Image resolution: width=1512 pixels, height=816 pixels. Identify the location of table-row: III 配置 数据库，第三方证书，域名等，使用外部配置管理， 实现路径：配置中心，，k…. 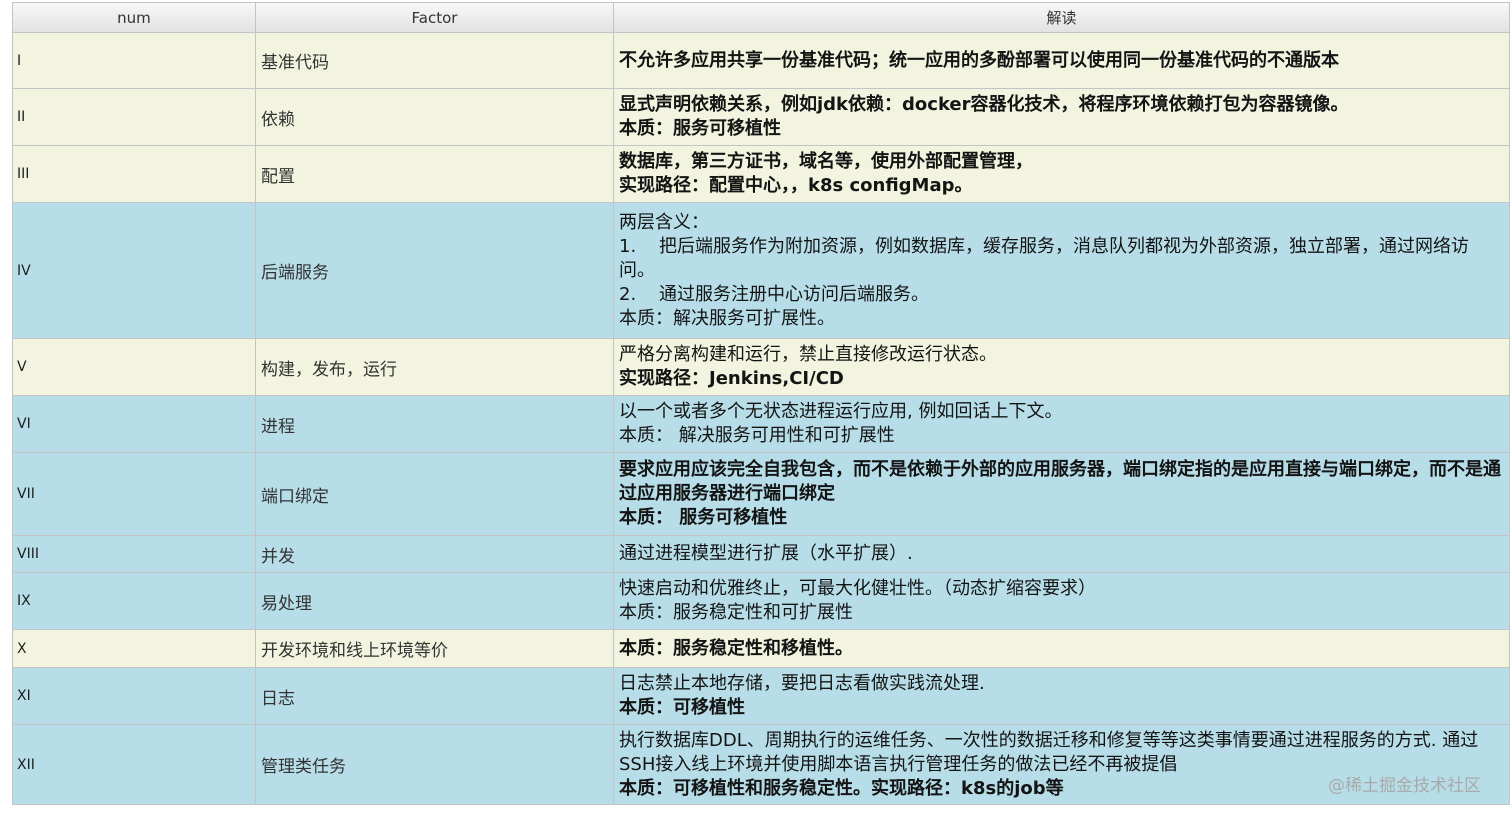
(761, 174).